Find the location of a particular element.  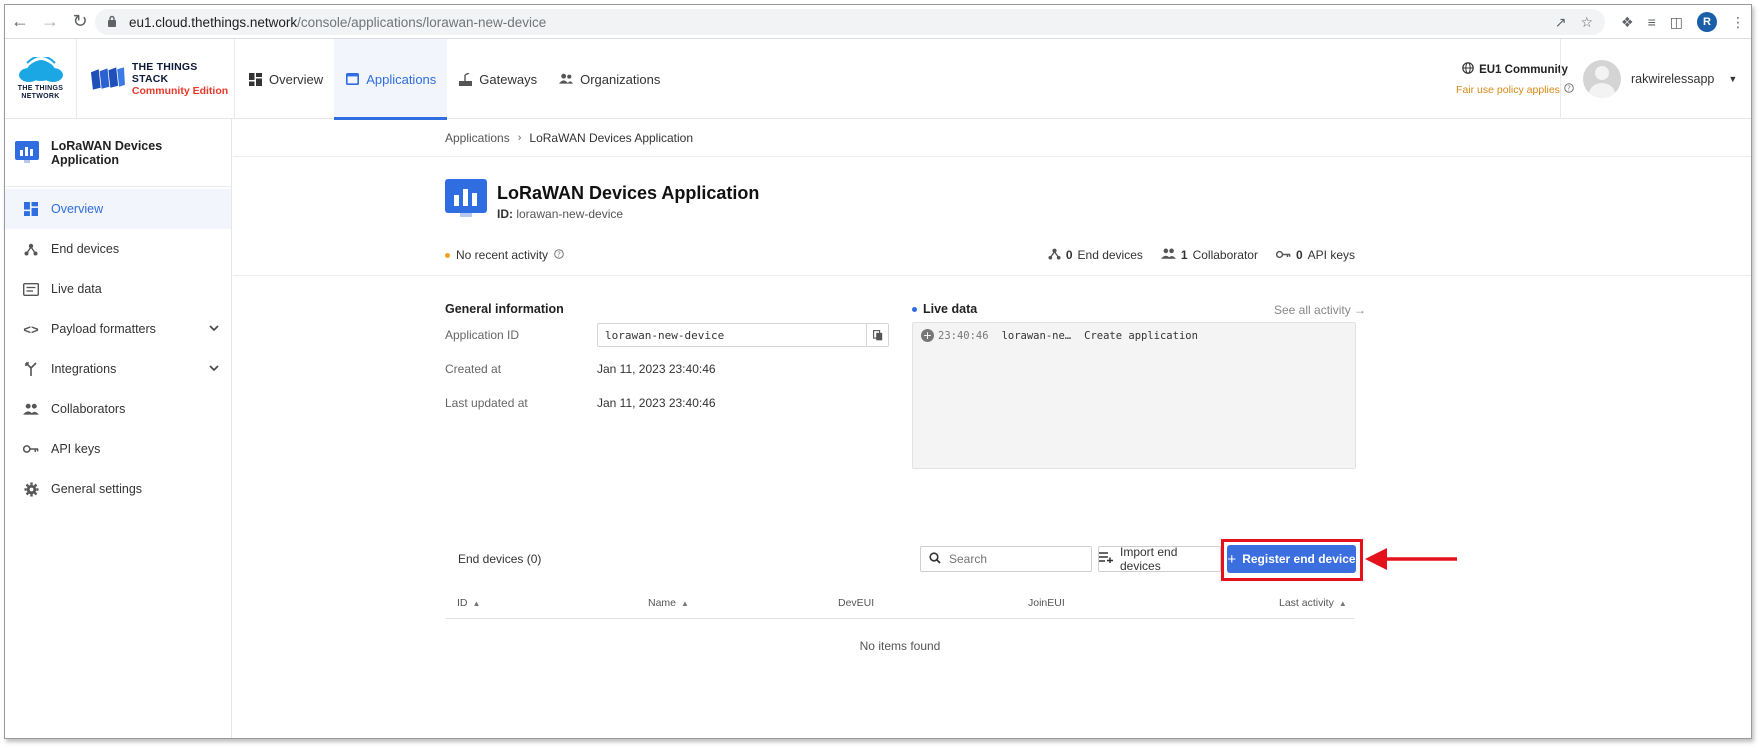

event-time: 23:40:46 is located at coordinates (963, 335).